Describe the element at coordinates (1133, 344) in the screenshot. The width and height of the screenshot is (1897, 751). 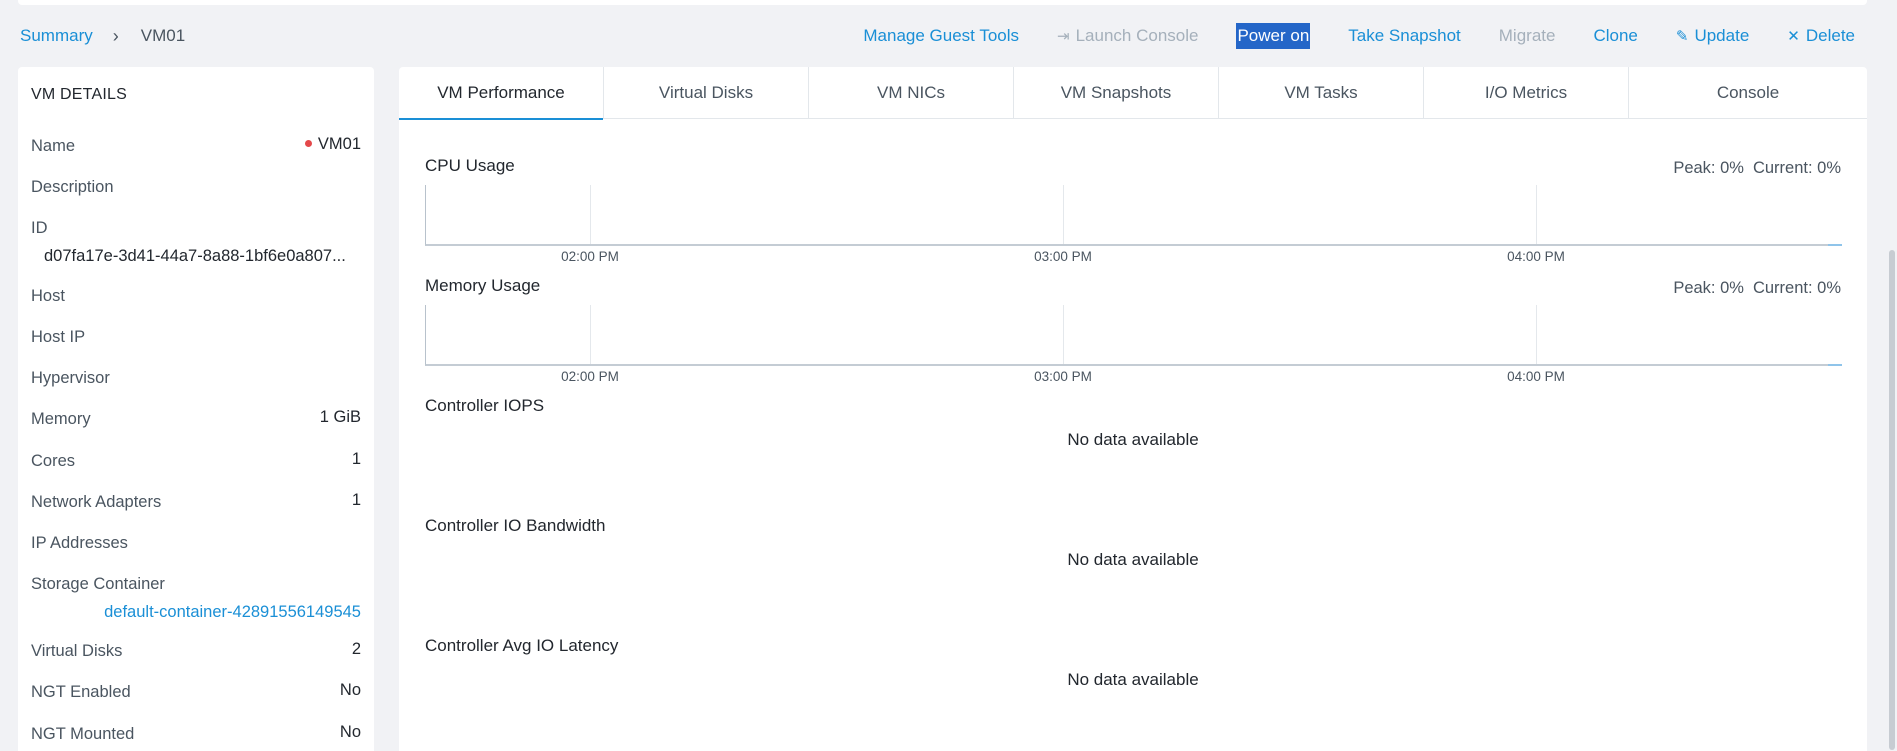
I see `memory-usage-chart: 02:00 PM 03:00 PM 04:00 PM` at that location.